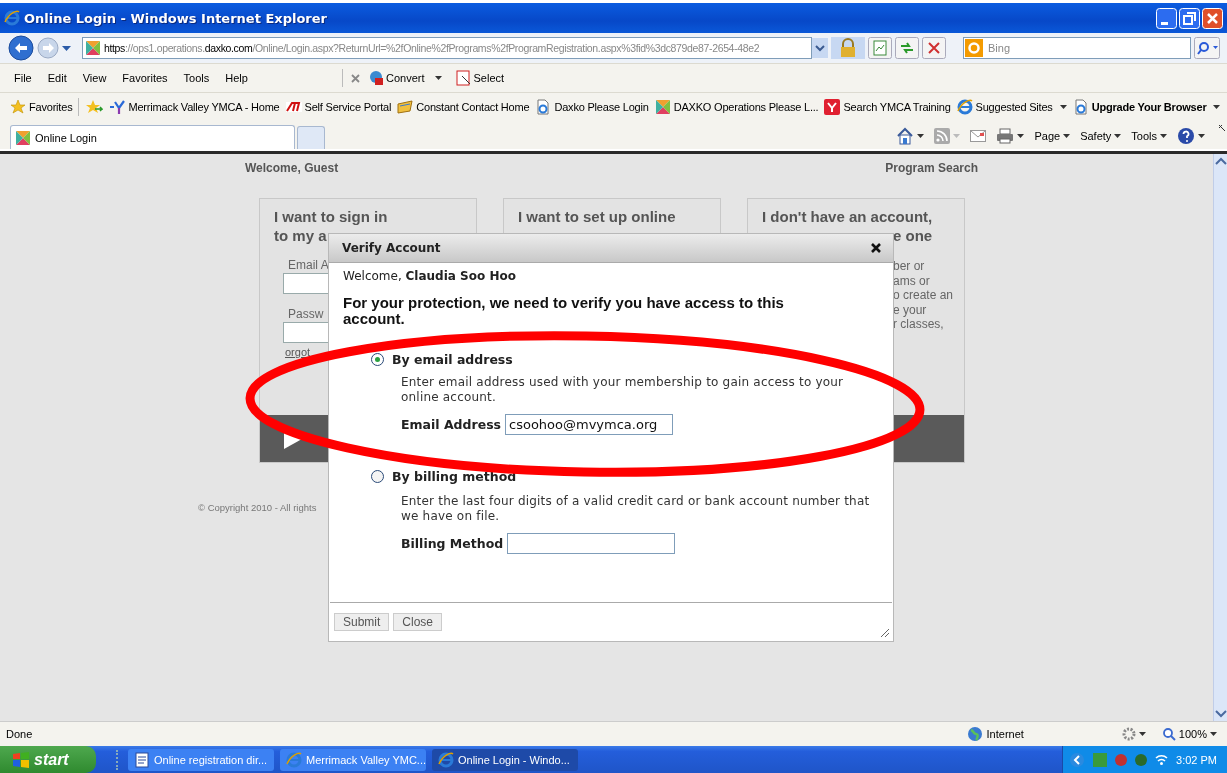  What do you see at coordinates (978, 136) in the screenshot?
I see `mail-icon` at bounding box center [978, 136].